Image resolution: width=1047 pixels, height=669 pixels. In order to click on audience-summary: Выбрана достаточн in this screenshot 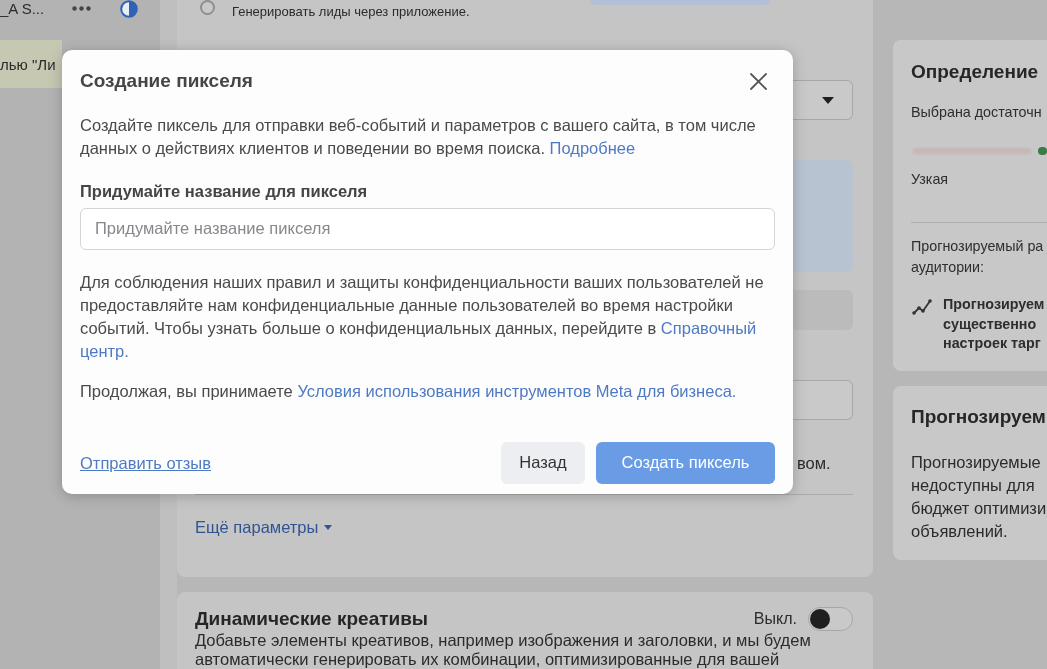, I will do `click(976, 112)`.